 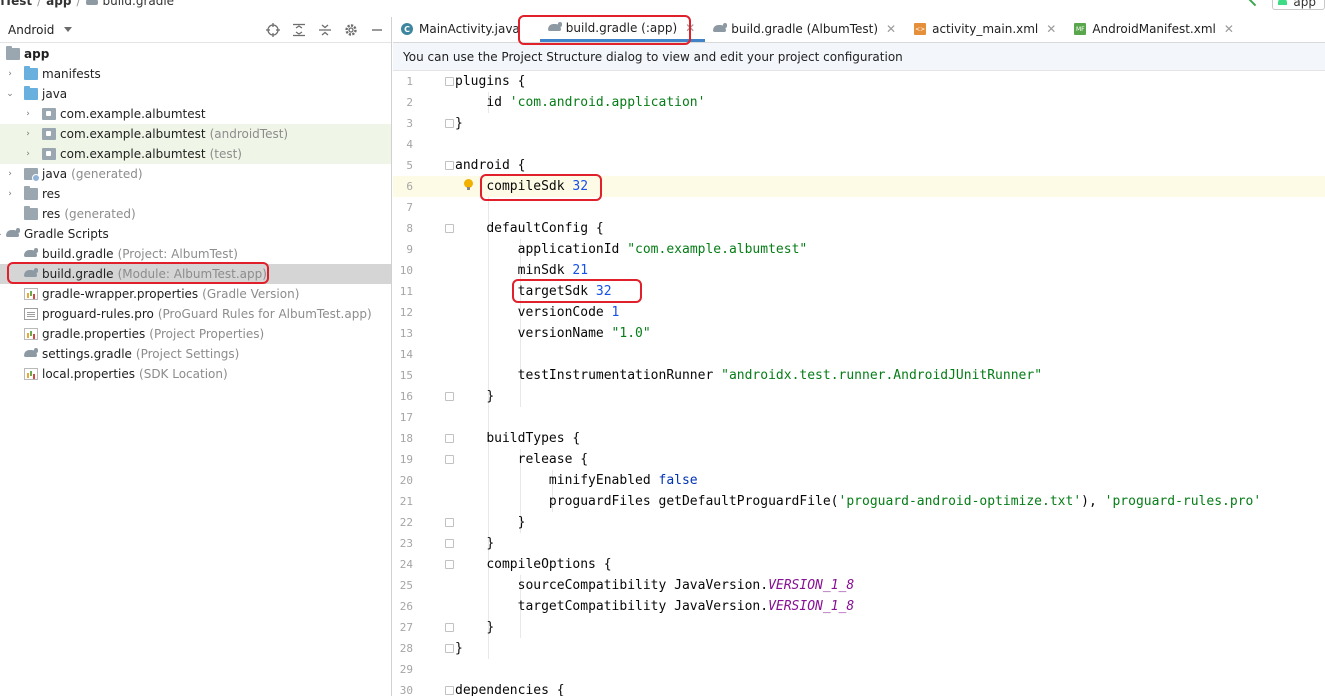 What do you see at coordinates (107, 174) in the screenshot?
I see `tree-item-hint: (generated)` at bounding box center [107, 174].